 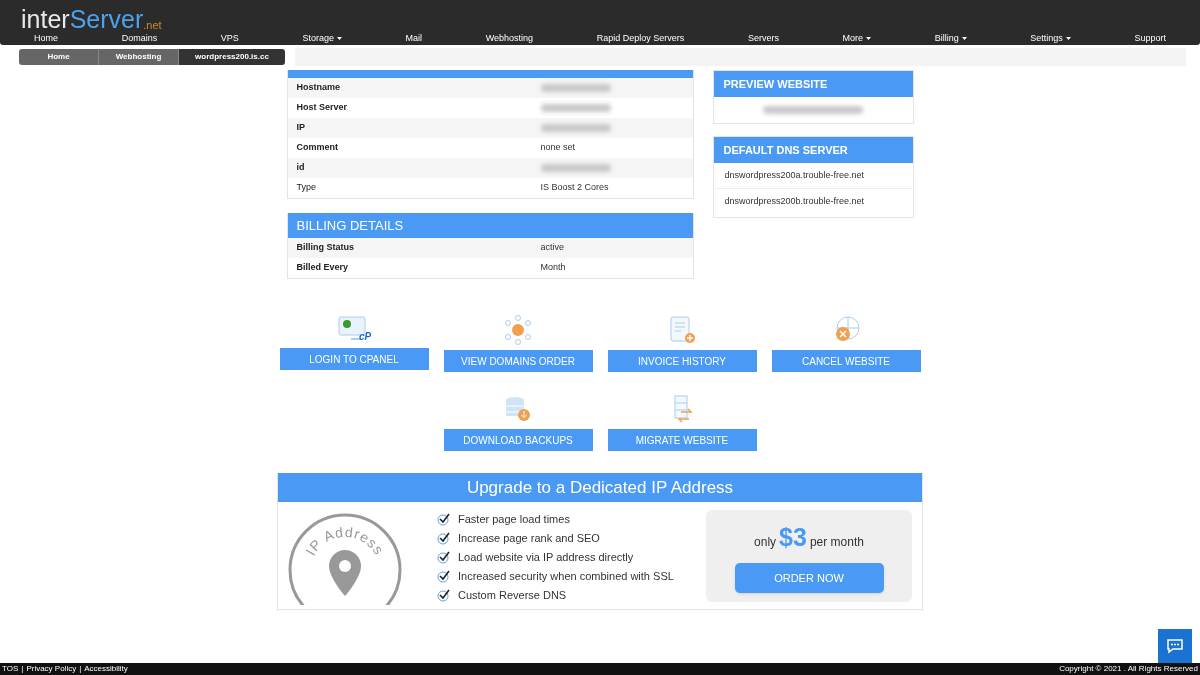 What do you see at coordinates (139, 57) in the screenshot?
I see `breadcrumb-item: Webhosting` at bounding box center [139, 57].